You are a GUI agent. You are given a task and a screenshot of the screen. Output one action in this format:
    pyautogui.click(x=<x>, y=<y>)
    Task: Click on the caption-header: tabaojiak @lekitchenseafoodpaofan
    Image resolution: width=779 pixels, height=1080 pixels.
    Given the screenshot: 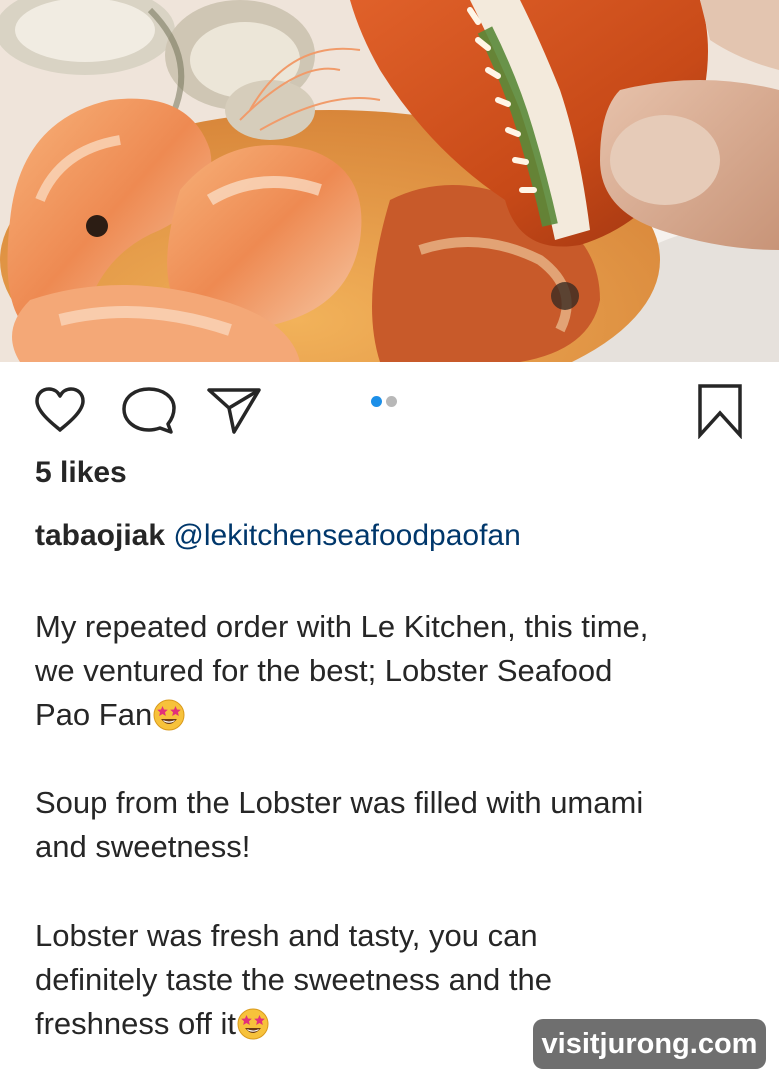 What is the action you would take?
    pyautogui.click(x=278, y=536)
    